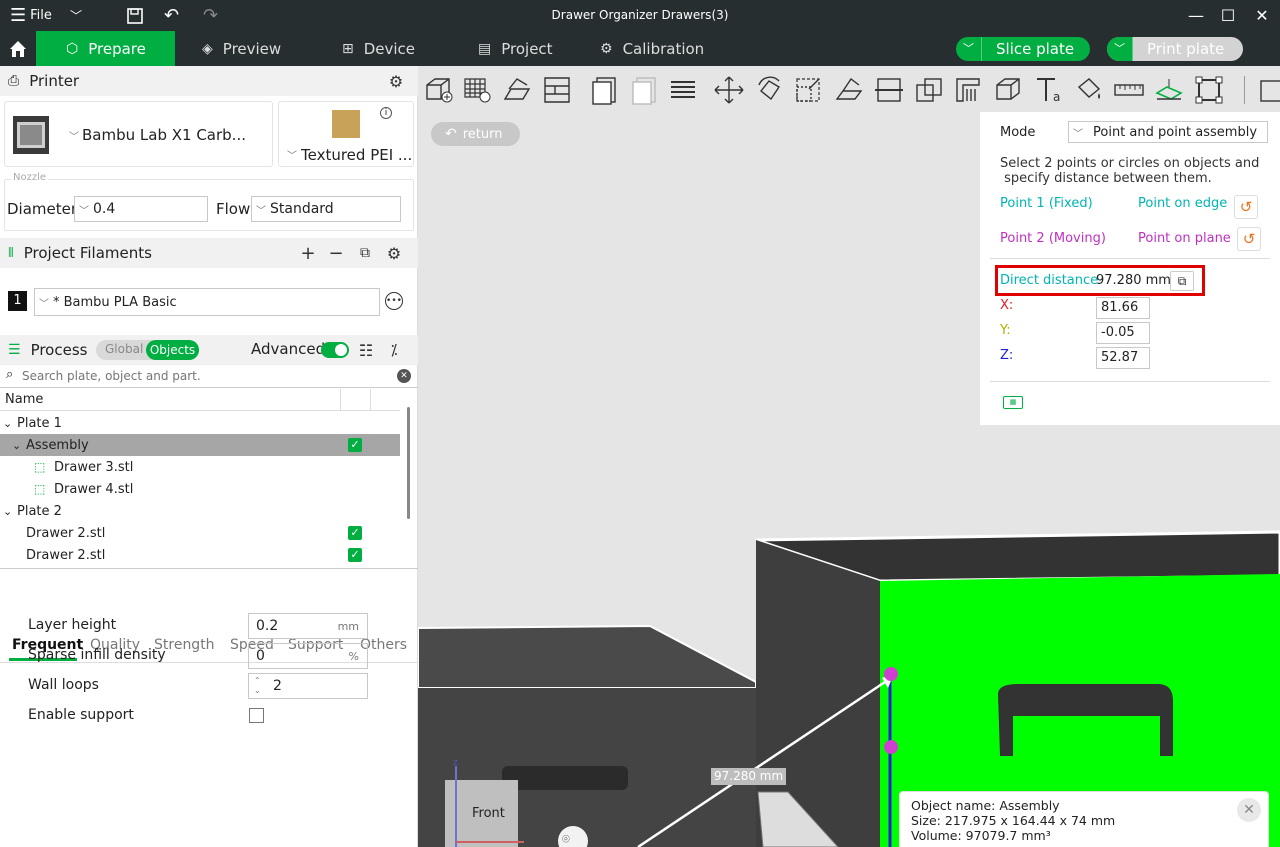  Describe the element at coordinates (1268, 90) in the screenshot. I see `more-tools-button` at that location.